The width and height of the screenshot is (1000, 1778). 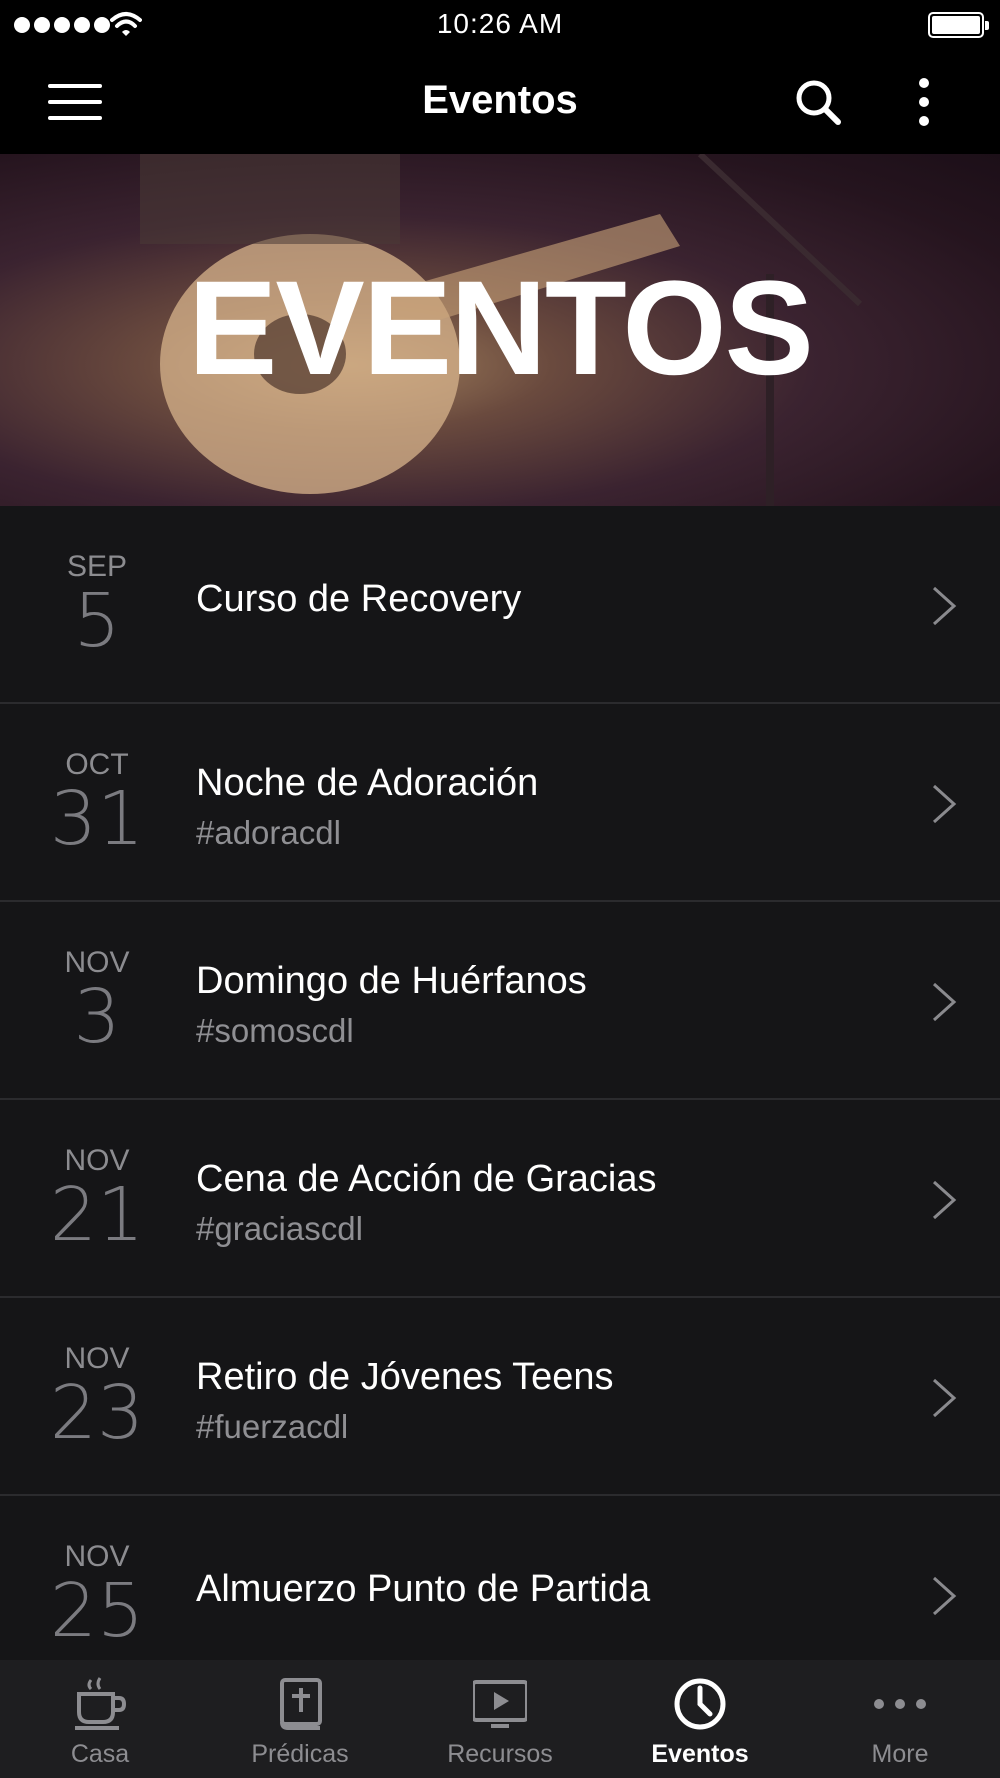 I want to click on event-day: 31, so click(x=97, y=819).